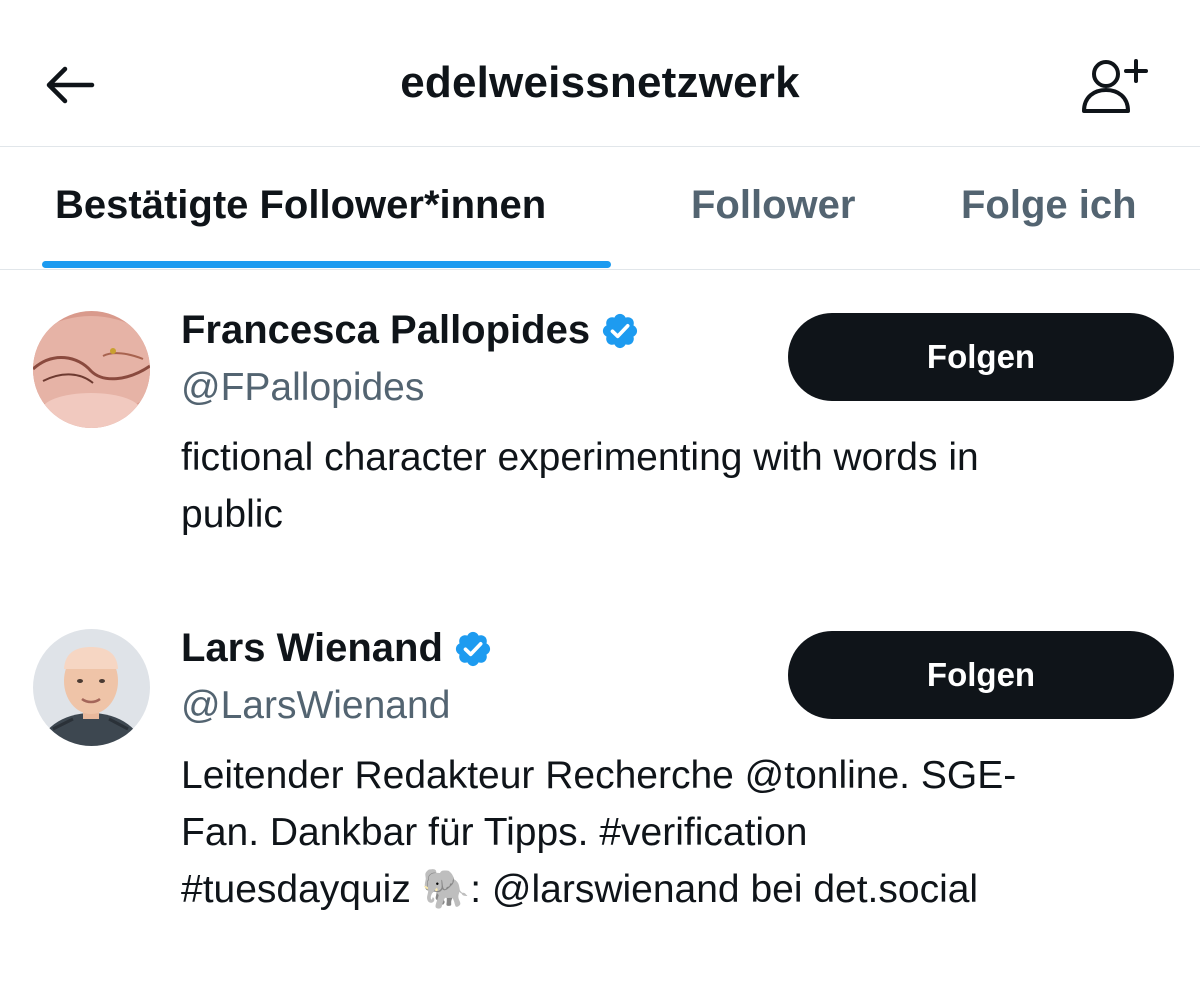 The image size is (1200, 1007). What do you see at coordinates (326, 264) in the screenshot?
I see `active-tab-indicator` at bounding box center [326, 264].